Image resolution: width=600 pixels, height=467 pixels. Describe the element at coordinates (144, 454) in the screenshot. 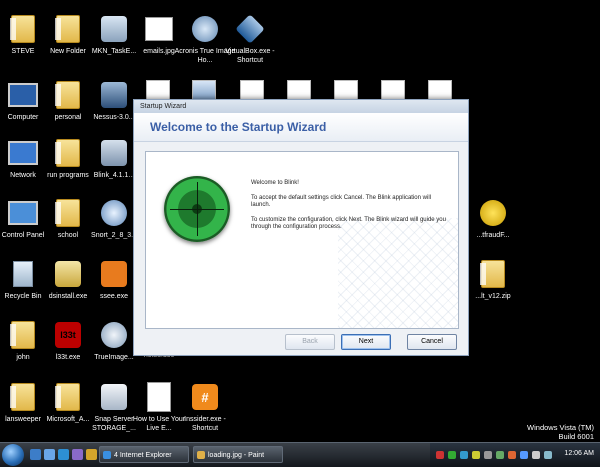

I see `taskbar-button-ie: 4 Internet Explorer` at that location.